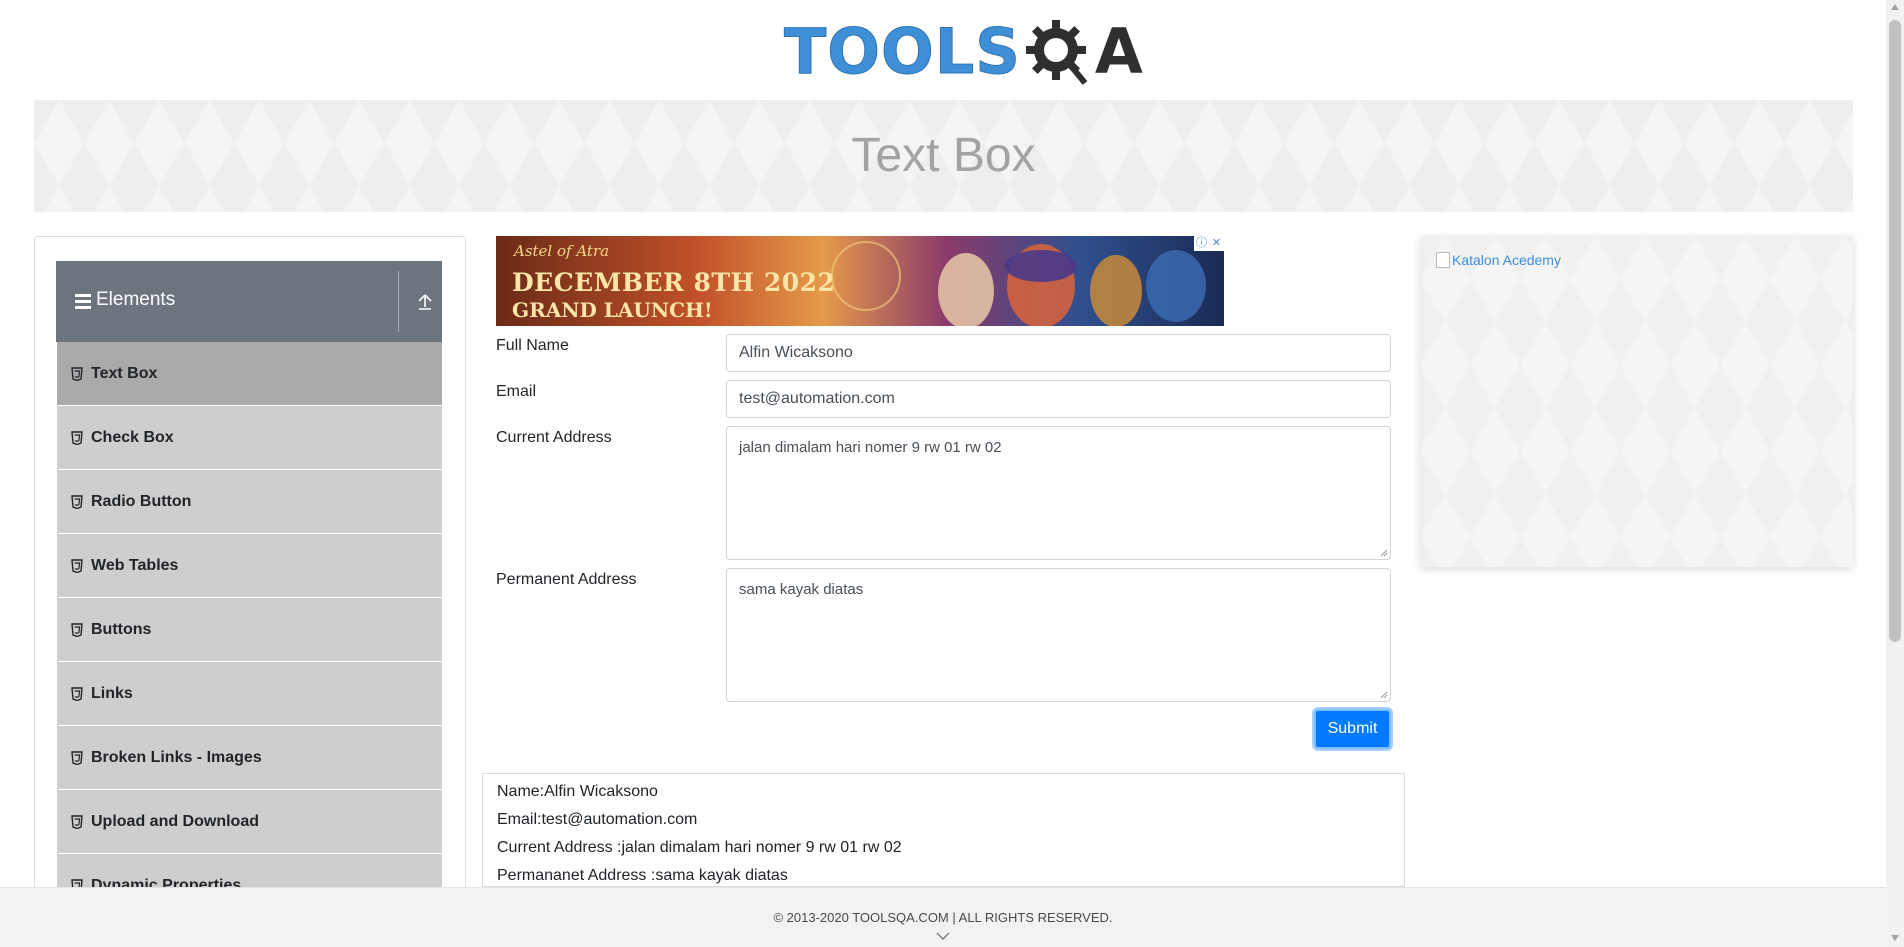 The width and height of the screenshot is (1904, 947). I want to click on elements-group-header: Elements, so click(249, 301).